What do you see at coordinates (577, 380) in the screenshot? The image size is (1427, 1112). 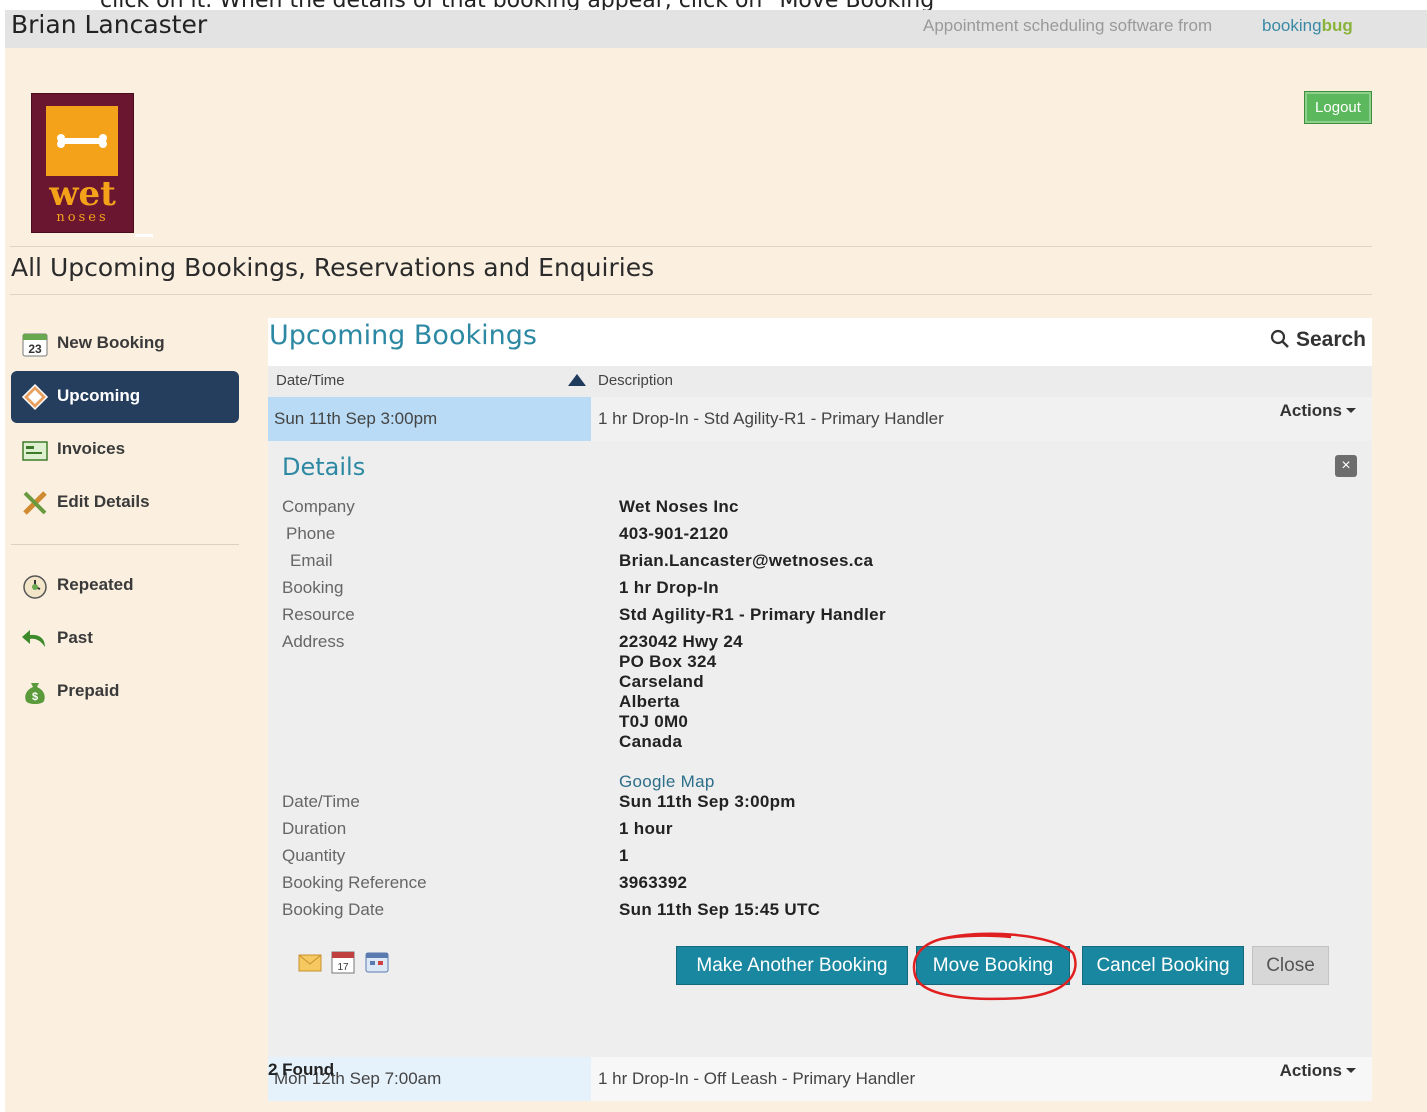 I see `sort-ascending-icon` at bounding box center [577, 380].